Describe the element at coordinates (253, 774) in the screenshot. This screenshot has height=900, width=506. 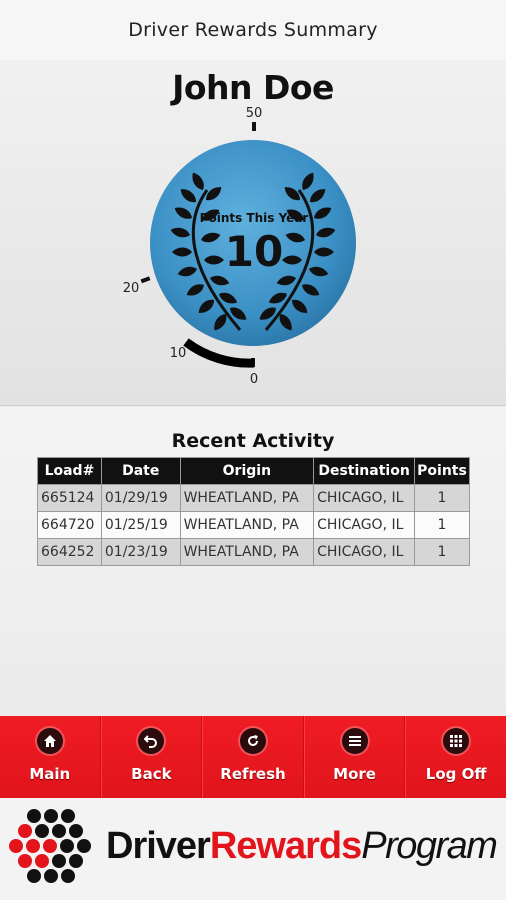
I see `nav-refresh-label: Refresh` at that location.